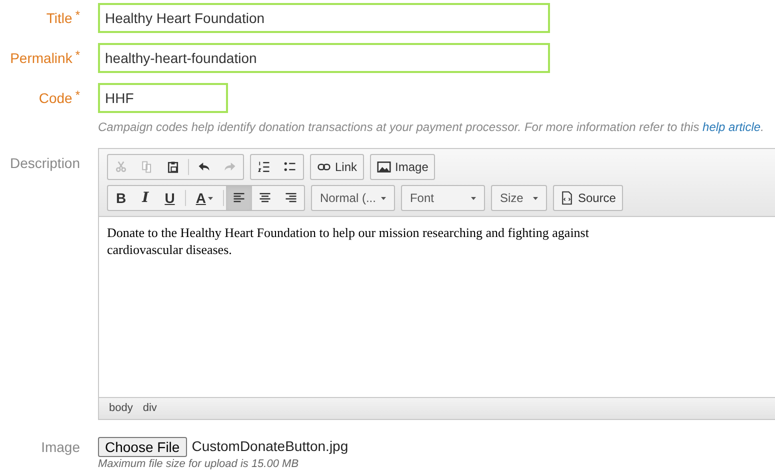 The width and height of the screenshot is (775, 476). What do you see at coordinates (348, 241) in the screenshot?
I see `editor-text: Donate to the Healthy Heart Foundation to help our mission researching and fighting against cardiovascular diseases.` at bounding box center [348, 241].